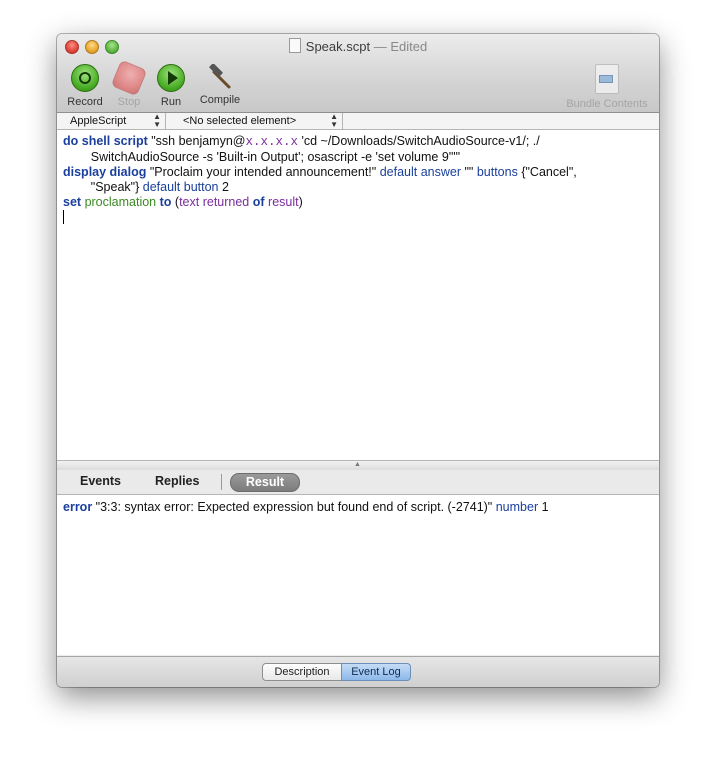 The height and width of the screenshot is (767, 716). What do you see at coordinates (358, 482) in the screenshot?
I see `log-tabs-bar: Events Replies Result` at bounding box center [358, 482].